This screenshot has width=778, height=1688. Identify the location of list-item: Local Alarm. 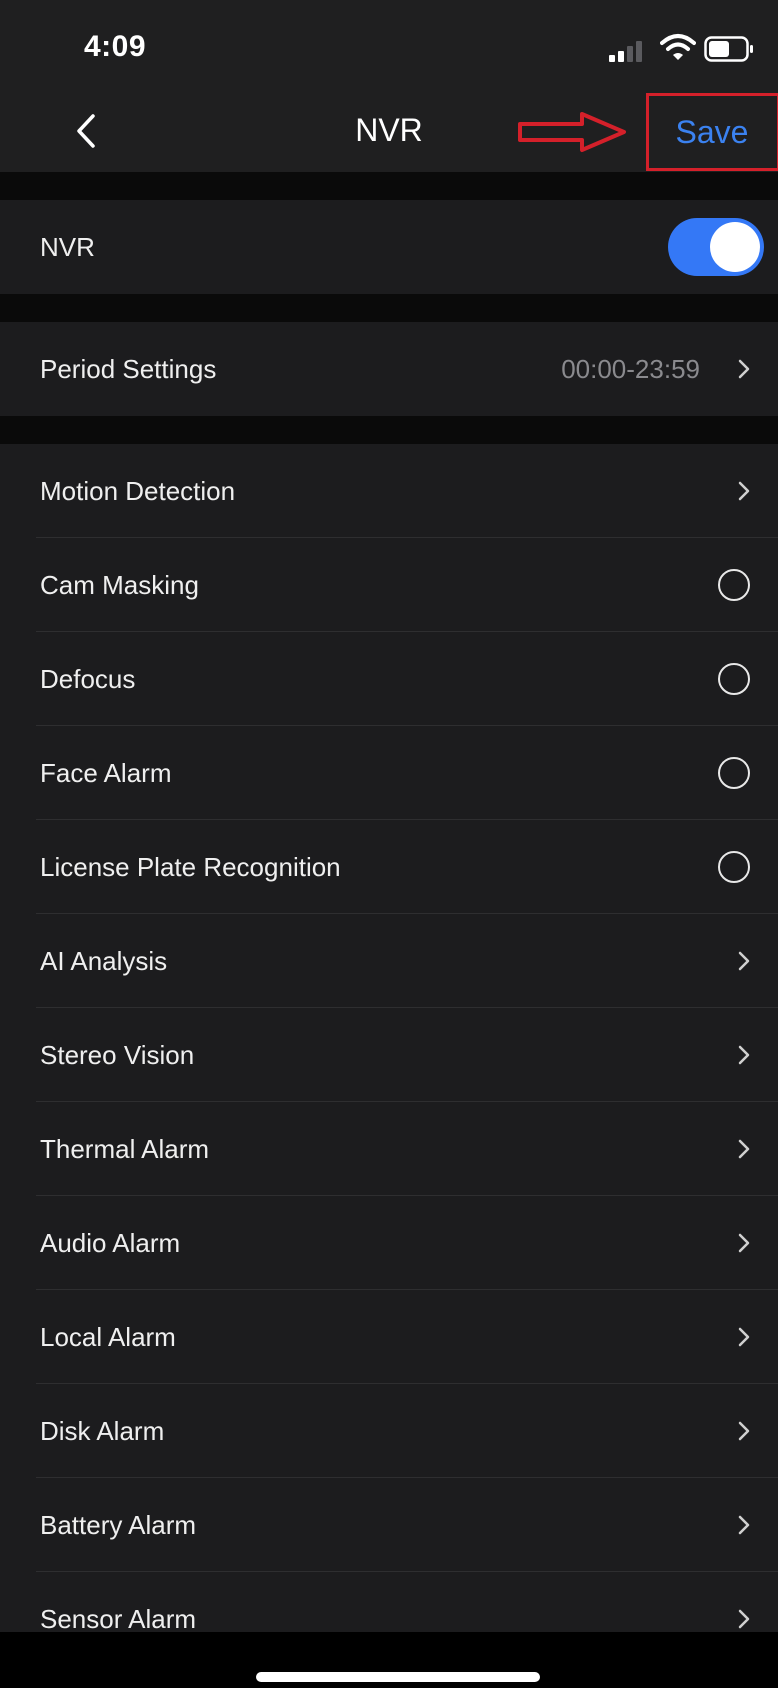
(389, 1337).